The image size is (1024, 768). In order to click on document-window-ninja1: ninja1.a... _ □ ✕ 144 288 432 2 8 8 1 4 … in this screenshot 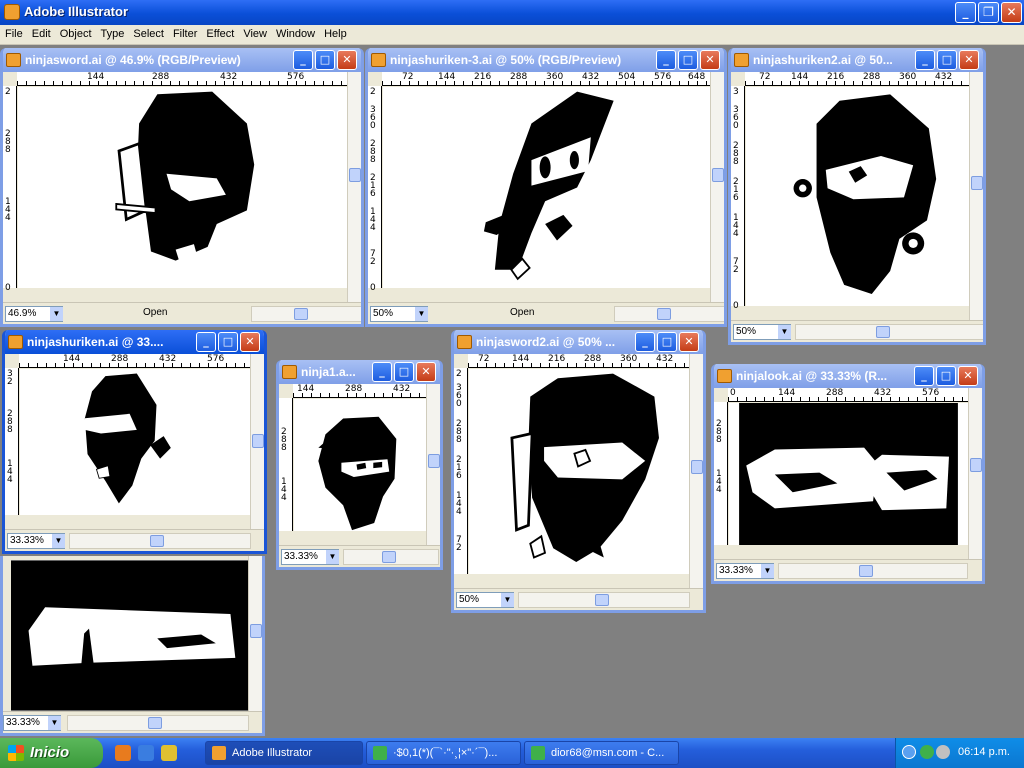, I will do `click(359, 465)`.